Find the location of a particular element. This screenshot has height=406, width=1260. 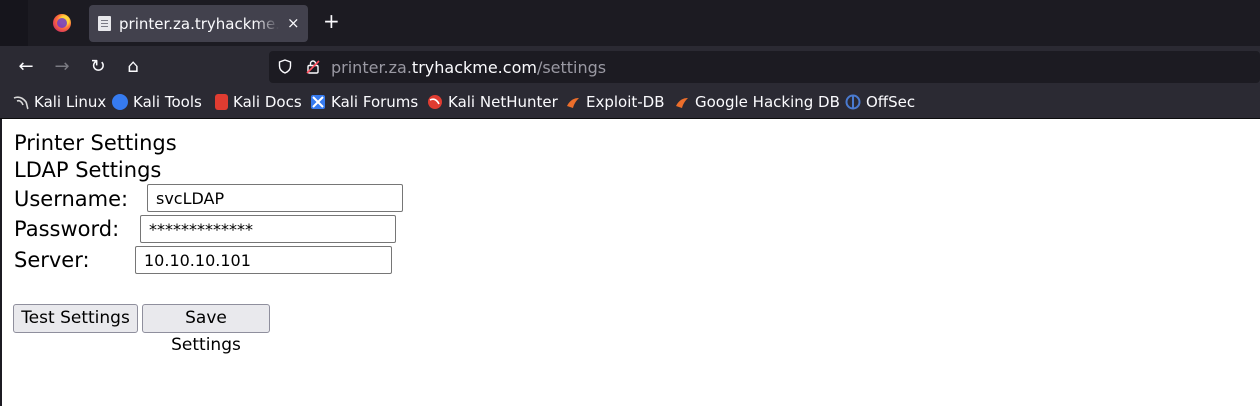

bookmark-label: Exploit-DB is located at coordinates (625, 102).